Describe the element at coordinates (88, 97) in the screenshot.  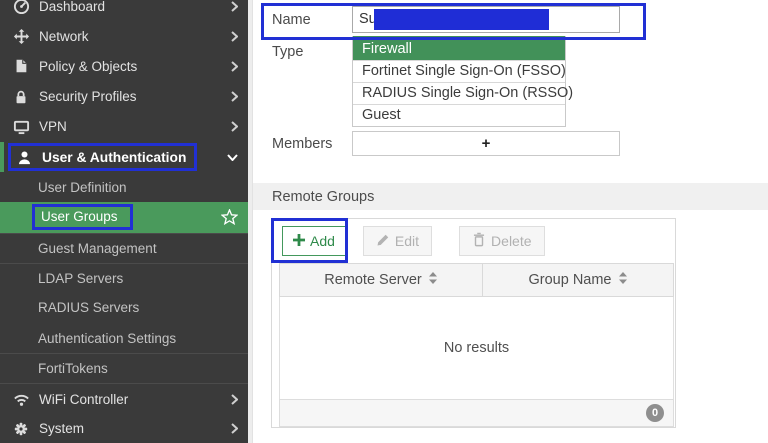
I see `sidebar-item-label: Security Profiles` at that location.